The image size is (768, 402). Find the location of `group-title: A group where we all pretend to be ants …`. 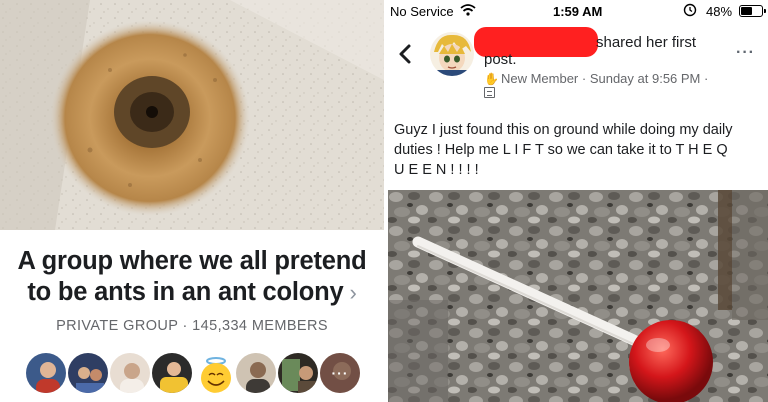

group-title: A group where we all pretend to be ants … is located at coordinates (192, 277).